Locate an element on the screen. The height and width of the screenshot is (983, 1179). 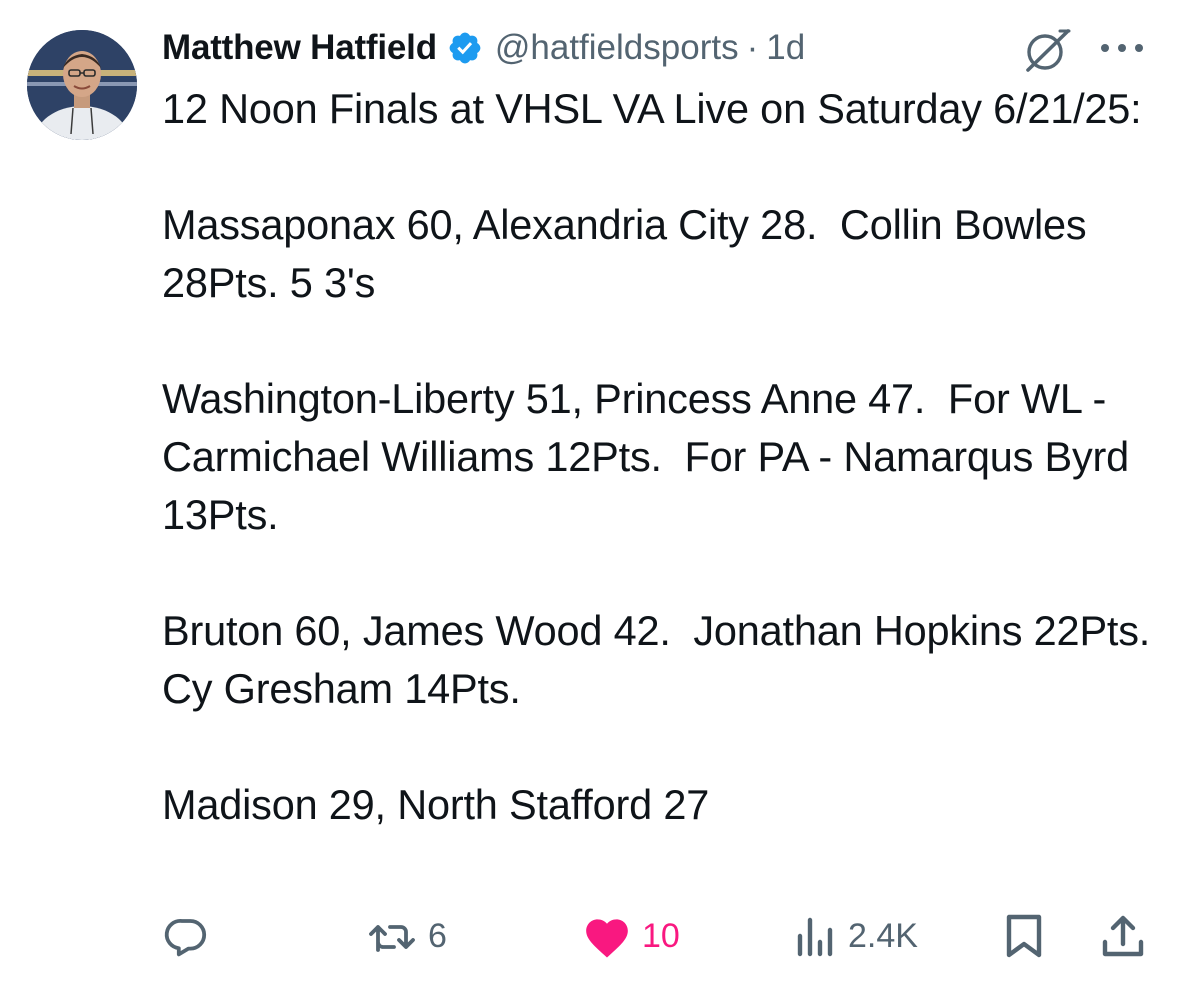
bookmark-icon is located at coordinates (1024, 936).